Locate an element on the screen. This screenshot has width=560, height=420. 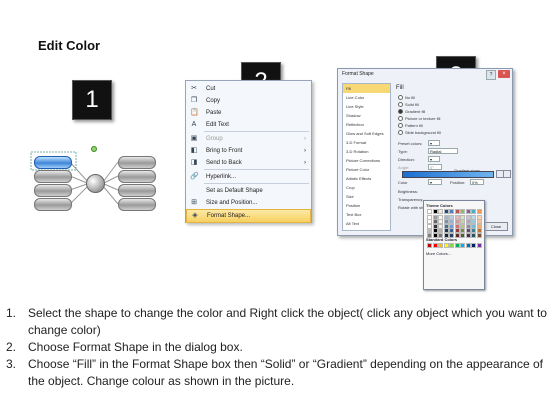
menu-item-group: ▣ Group › is located at coordinates (248, 139).